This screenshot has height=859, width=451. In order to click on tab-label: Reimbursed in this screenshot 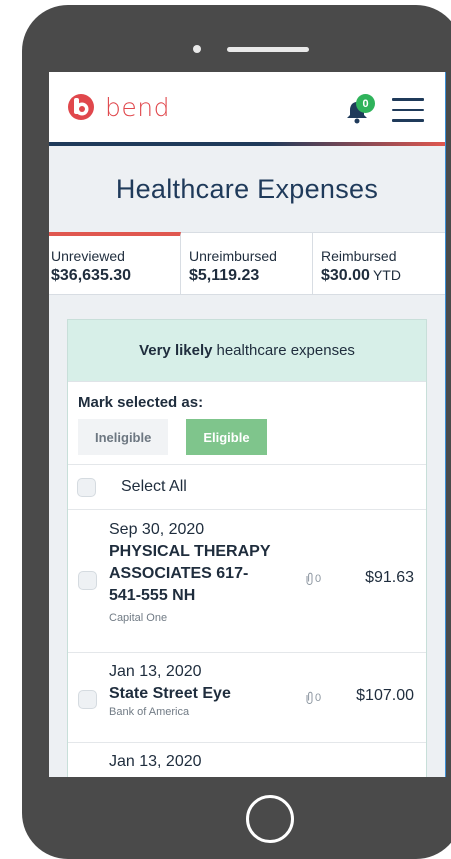, I will do `click(359, 256)`.